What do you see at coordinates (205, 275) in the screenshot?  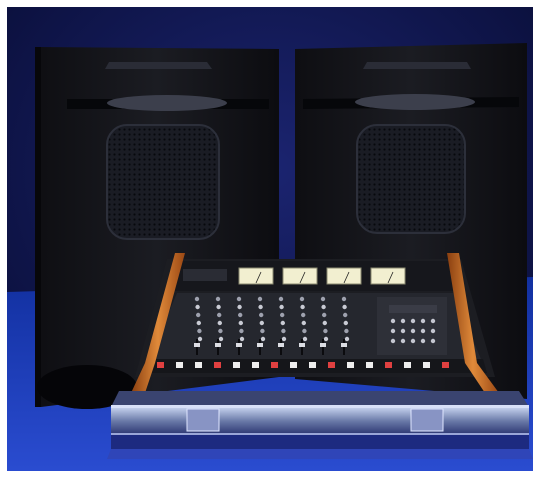 I see `brand-plate` at bounding box center [205, 275].